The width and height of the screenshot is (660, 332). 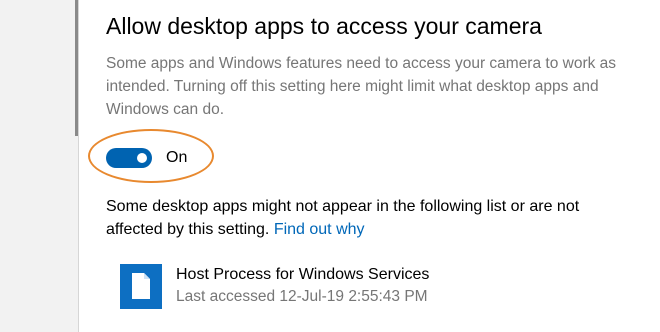 What do you see at coordinates (303, 274) in the screenshot?
I see `app-name: Host Process for Windows Services` at bounding box center [303, 274].